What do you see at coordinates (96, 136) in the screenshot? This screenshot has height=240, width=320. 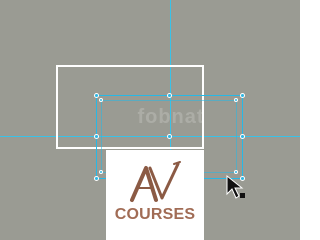 I see `middle-left-resize-handle` at bounding box center [96, 136].